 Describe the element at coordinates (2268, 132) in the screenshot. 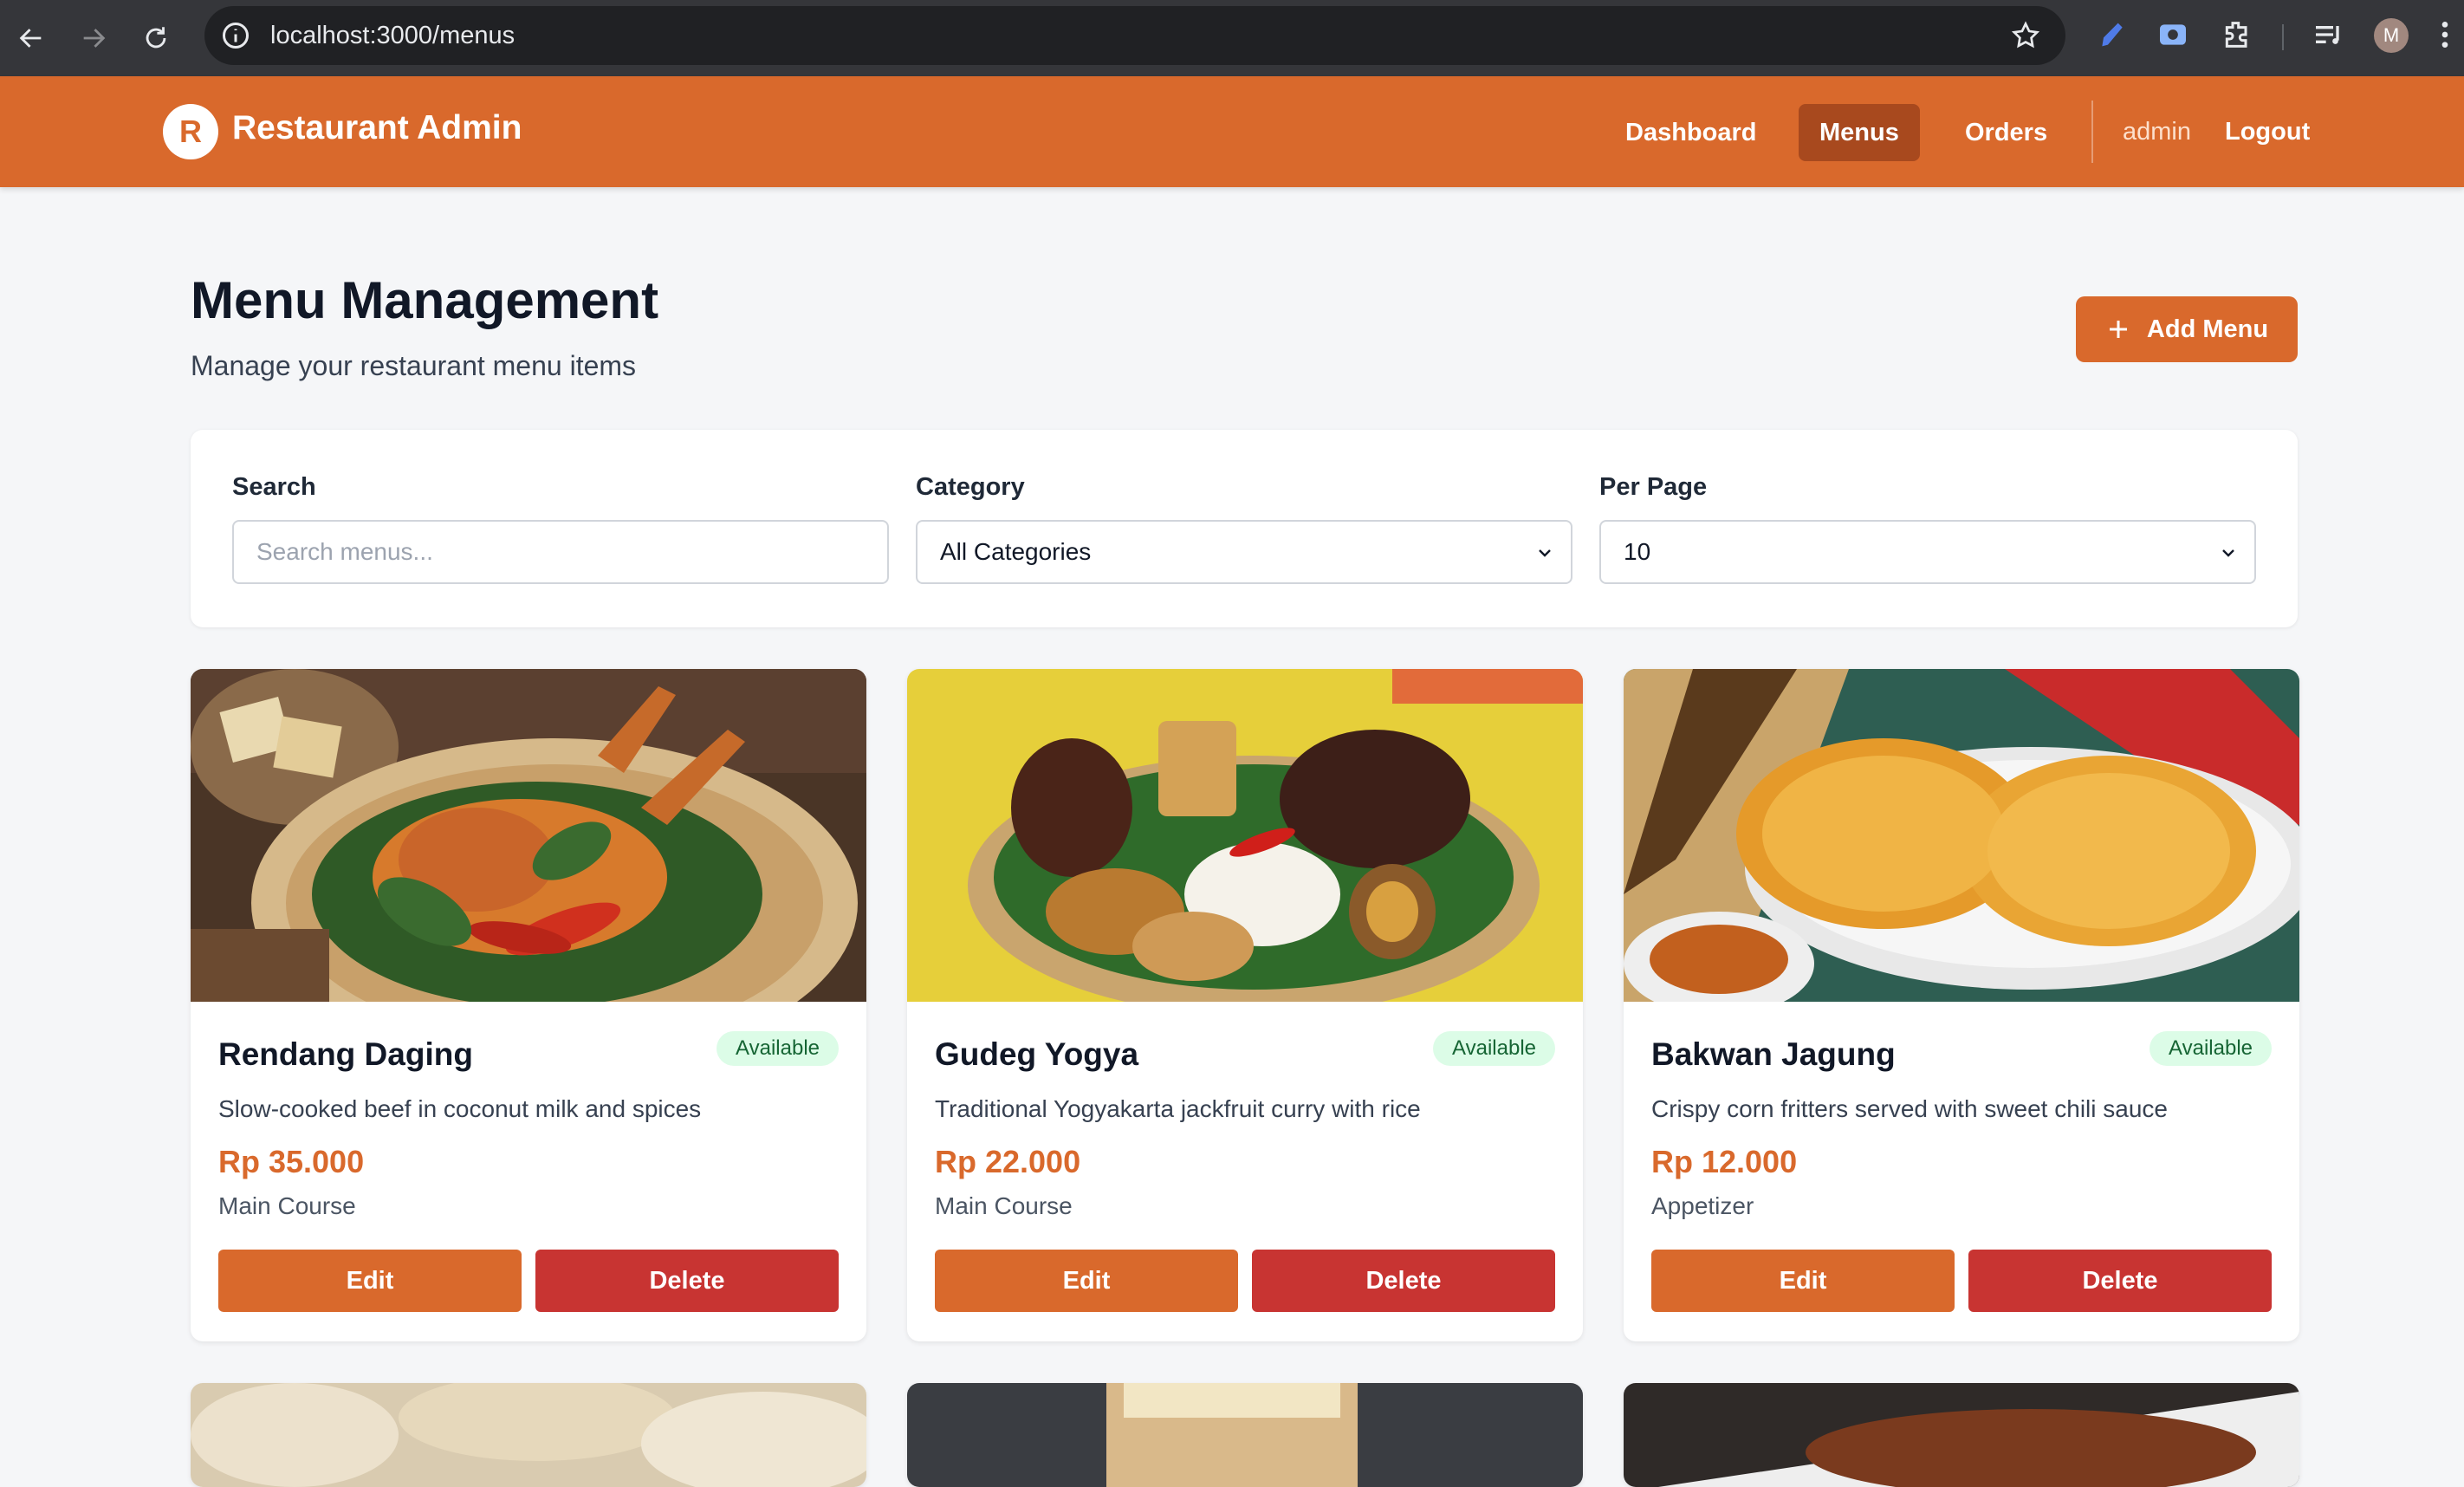

I see `logout-link: Logout` at that location.